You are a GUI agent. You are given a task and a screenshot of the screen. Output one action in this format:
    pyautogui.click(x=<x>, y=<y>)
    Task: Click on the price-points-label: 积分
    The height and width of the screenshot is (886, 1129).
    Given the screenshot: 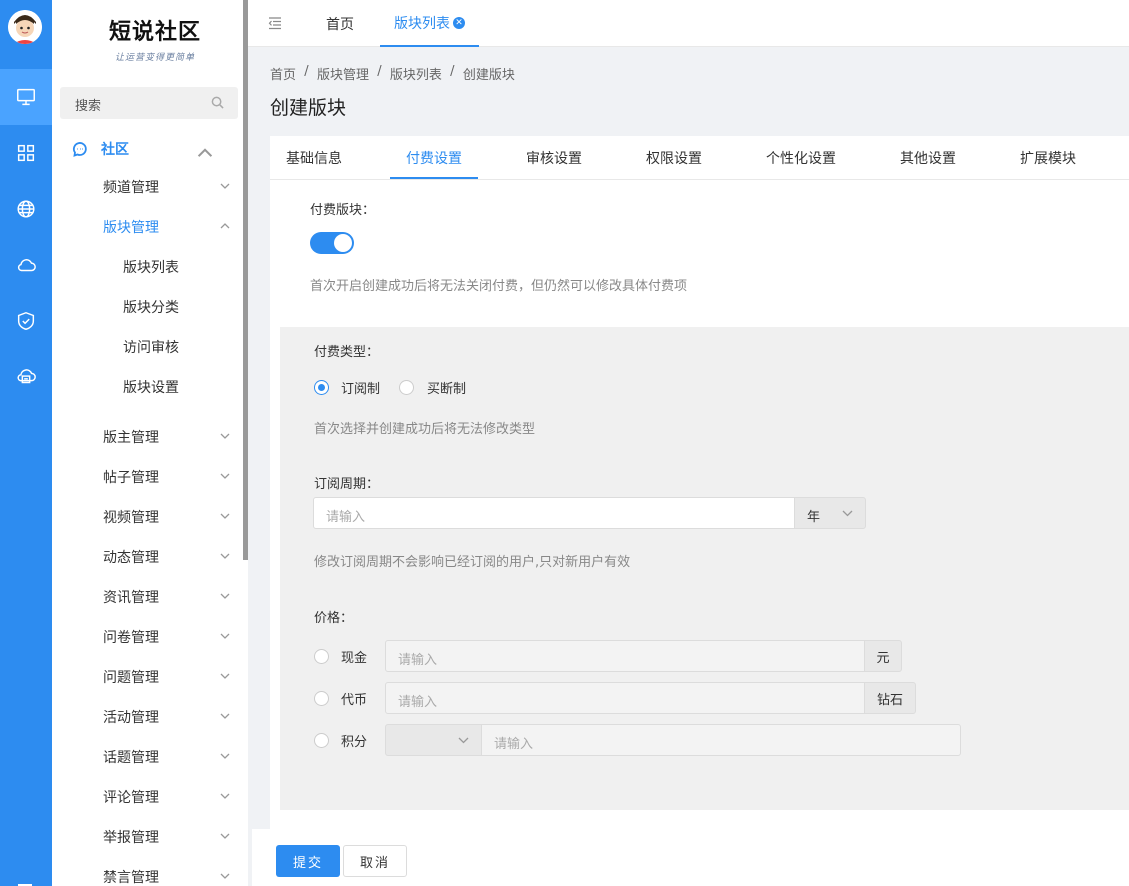 What is the action you would take?
    pyautogui.click(x=354, y=740)
    